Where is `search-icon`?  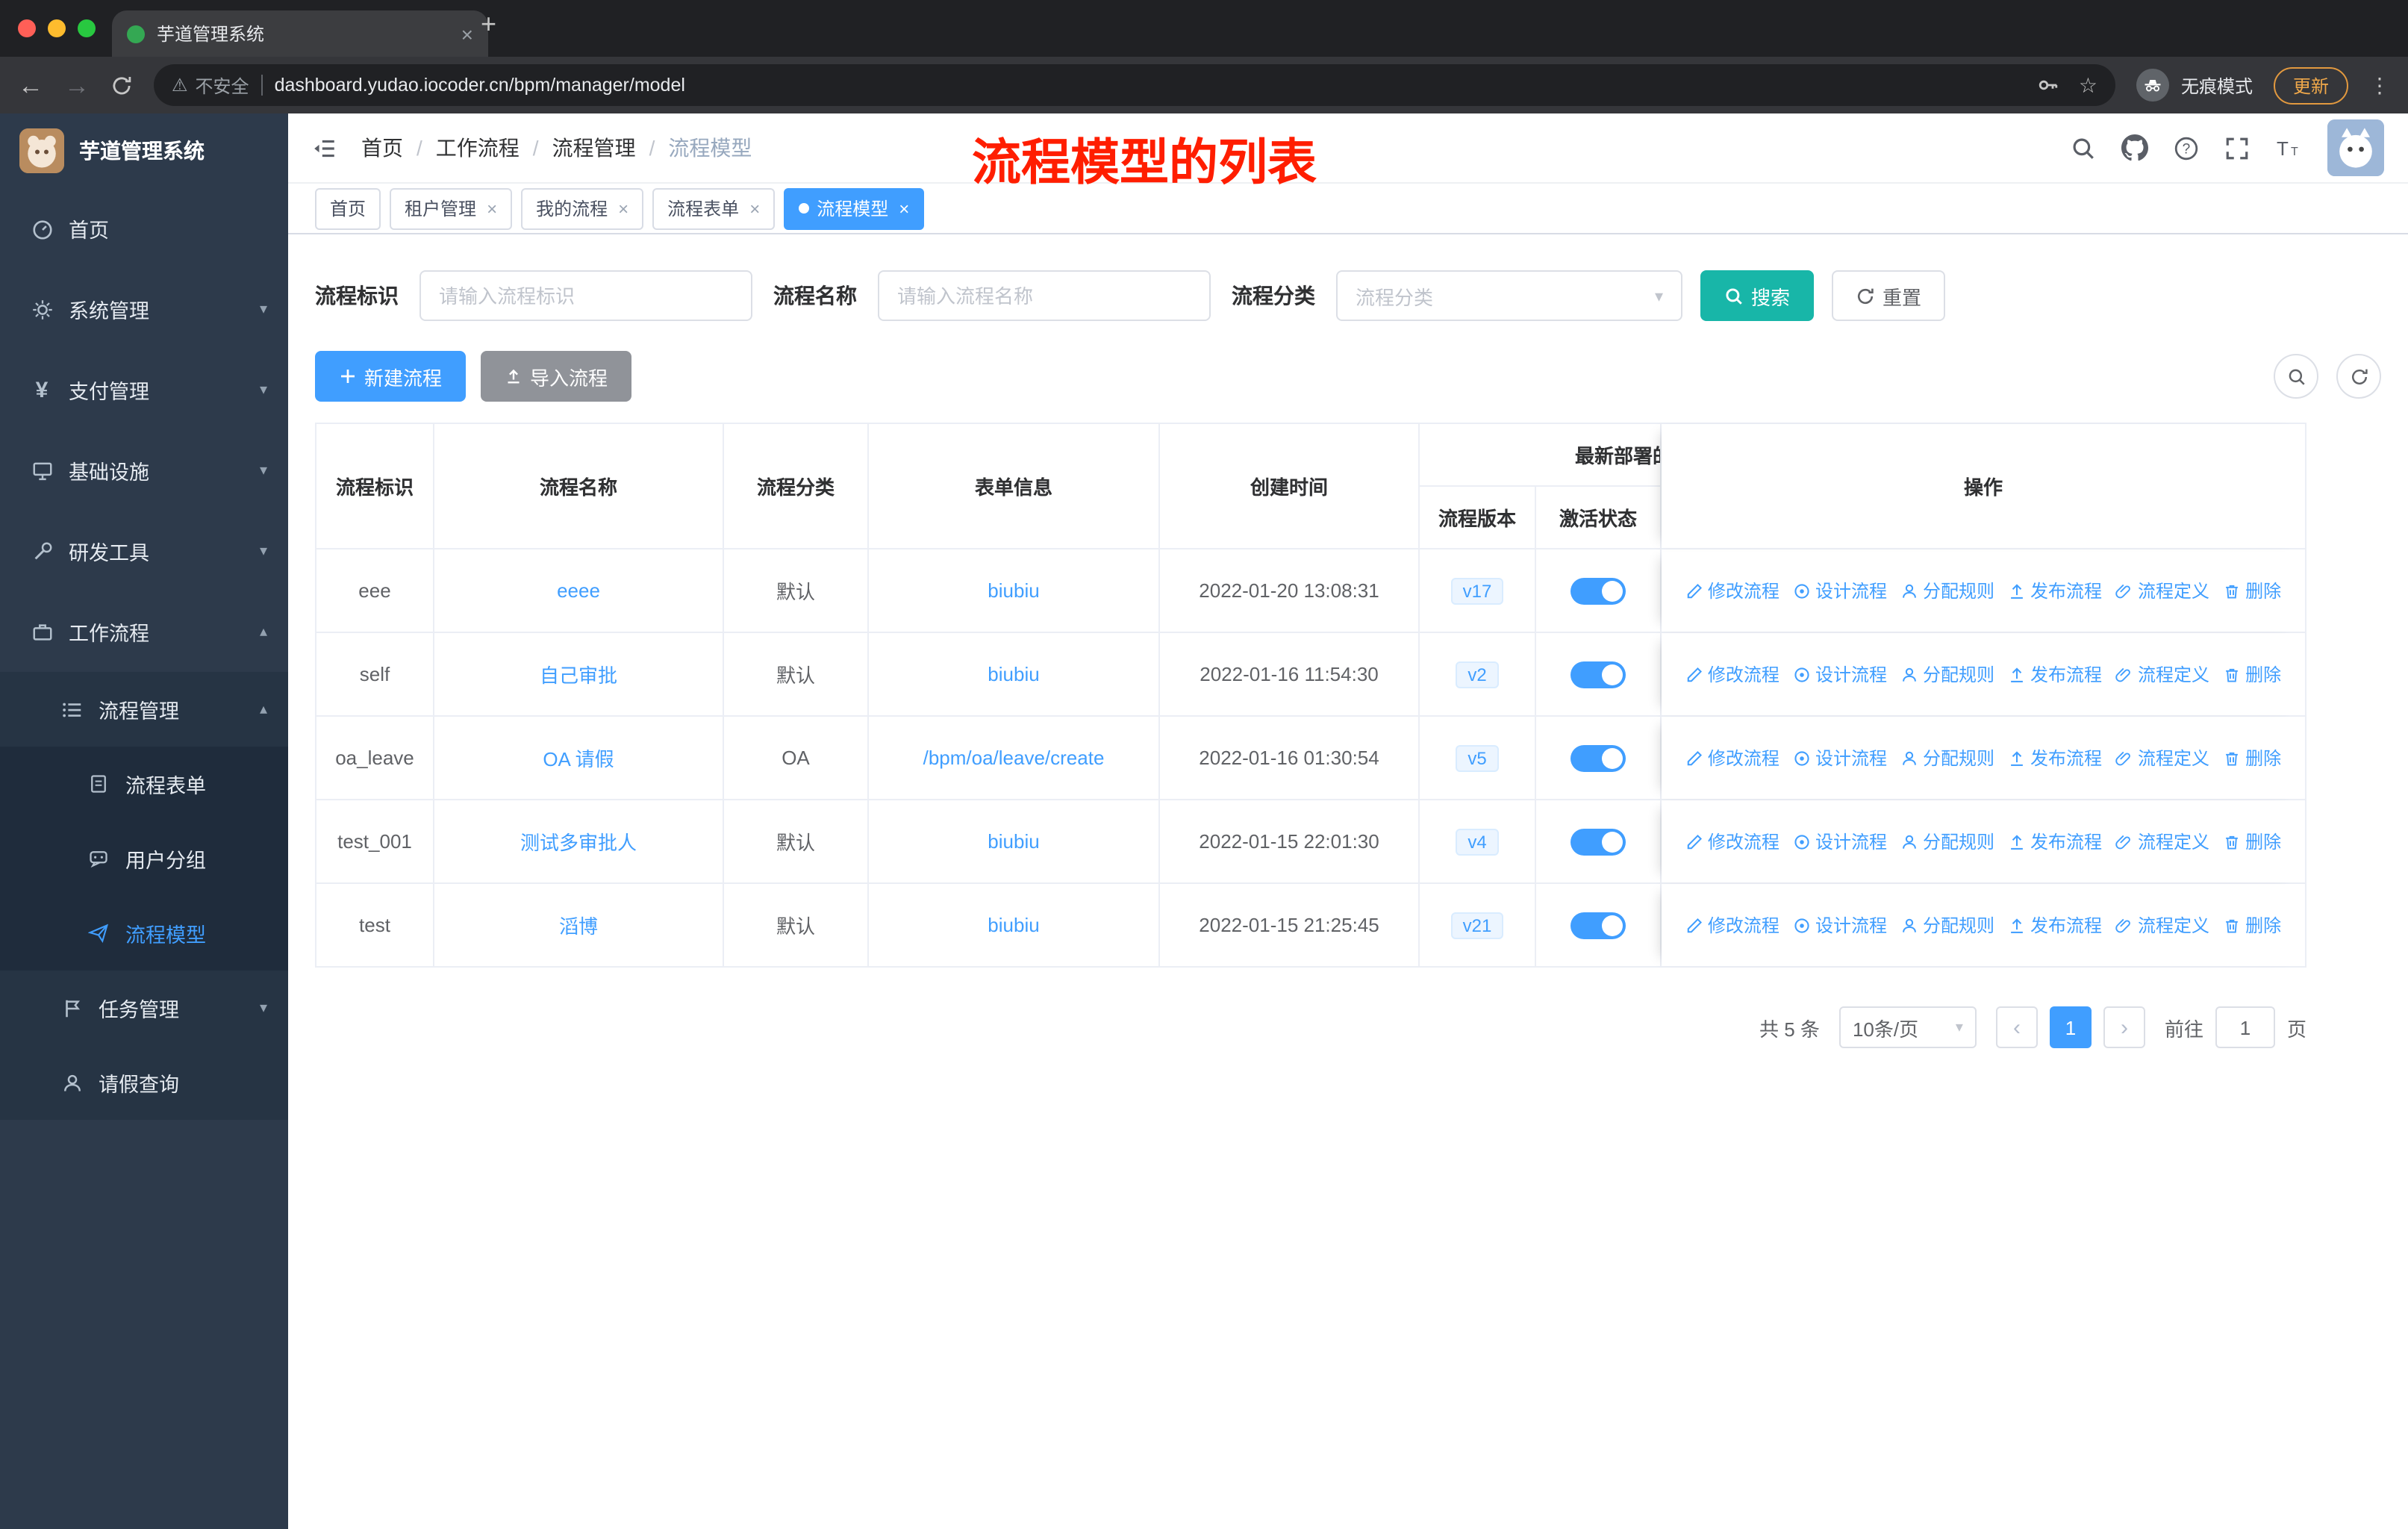 search-icon is located at coordinates (2083, 148).